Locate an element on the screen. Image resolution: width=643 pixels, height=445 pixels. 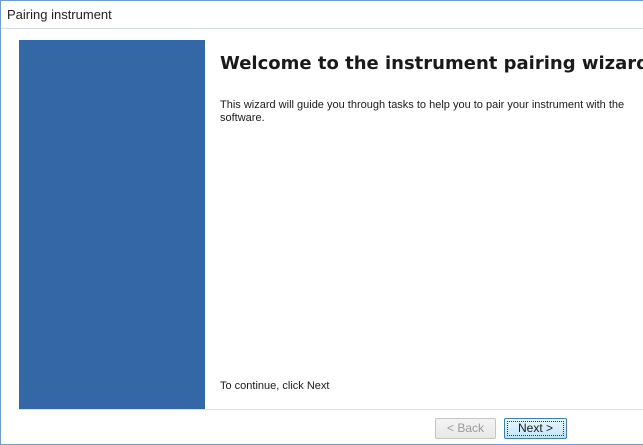
title-bar: Pairing instrument is located at coordinates (322, 15).